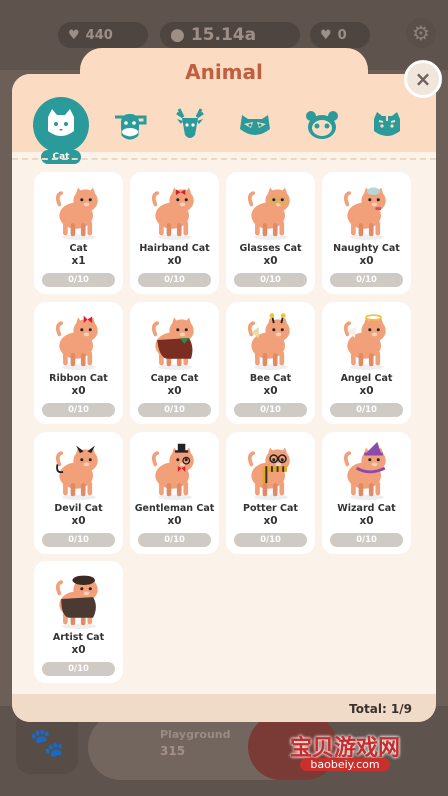 The height and width of the screenshot is (796, 448). Describe the element at coordinates (172, 213) in the screenshot. I see `hairband-cat-icon` at that location.